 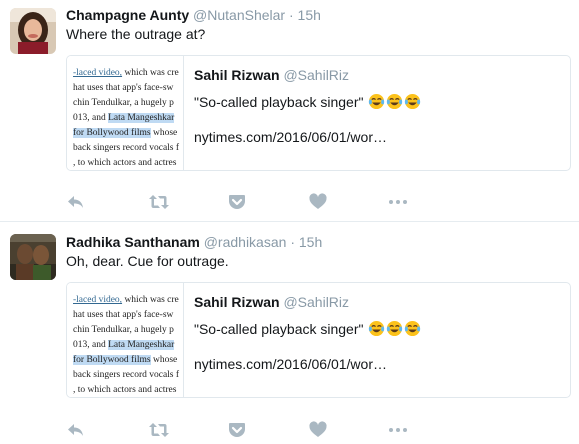 What do you see at coordinates (133, 242) in the screenshot?
I see `author-name: Radhika Santhanam` at bounding box center [133, 242].